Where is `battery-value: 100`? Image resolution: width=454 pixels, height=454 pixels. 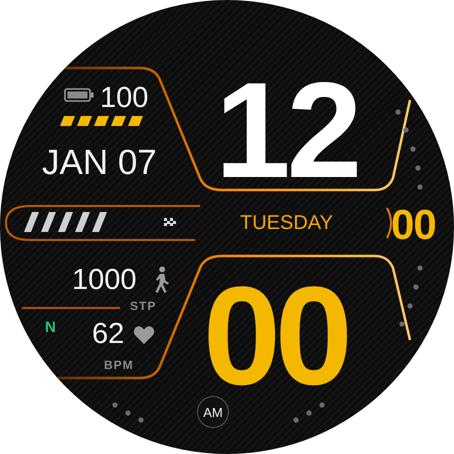 battery-value: 100 is located at coordinates (124, 98).